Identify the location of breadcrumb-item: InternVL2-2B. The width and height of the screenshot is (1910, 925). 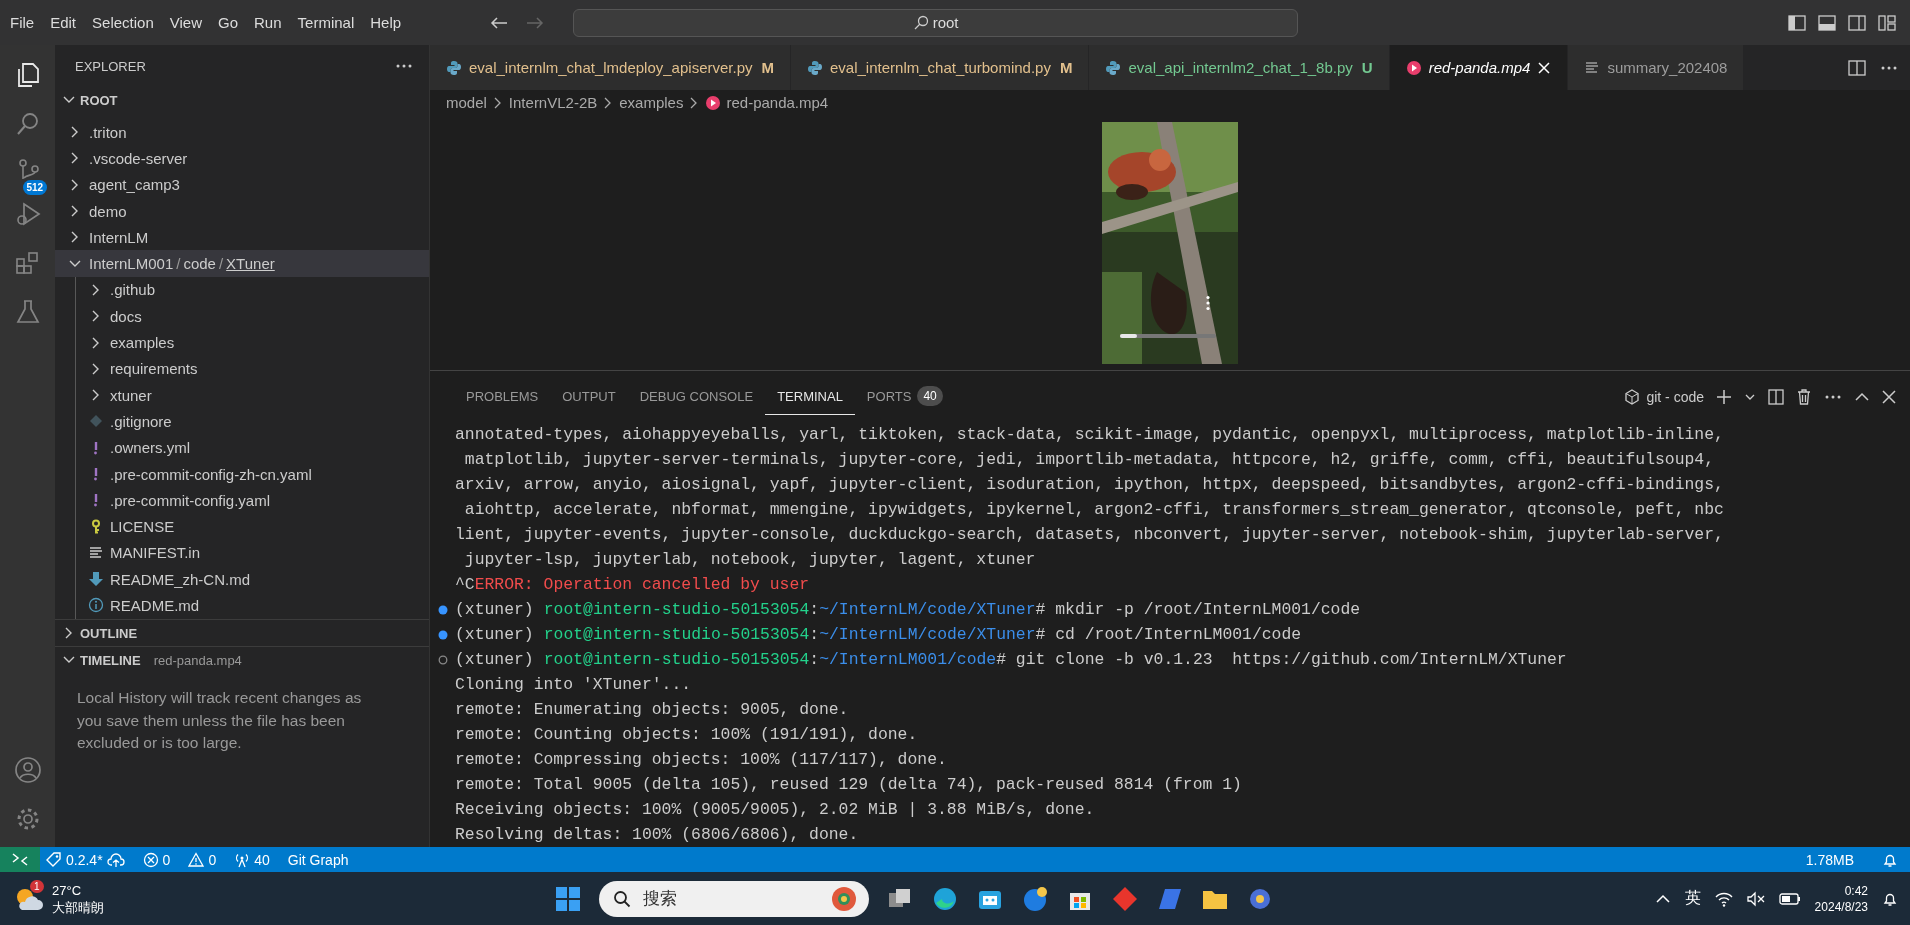
(553, 102).